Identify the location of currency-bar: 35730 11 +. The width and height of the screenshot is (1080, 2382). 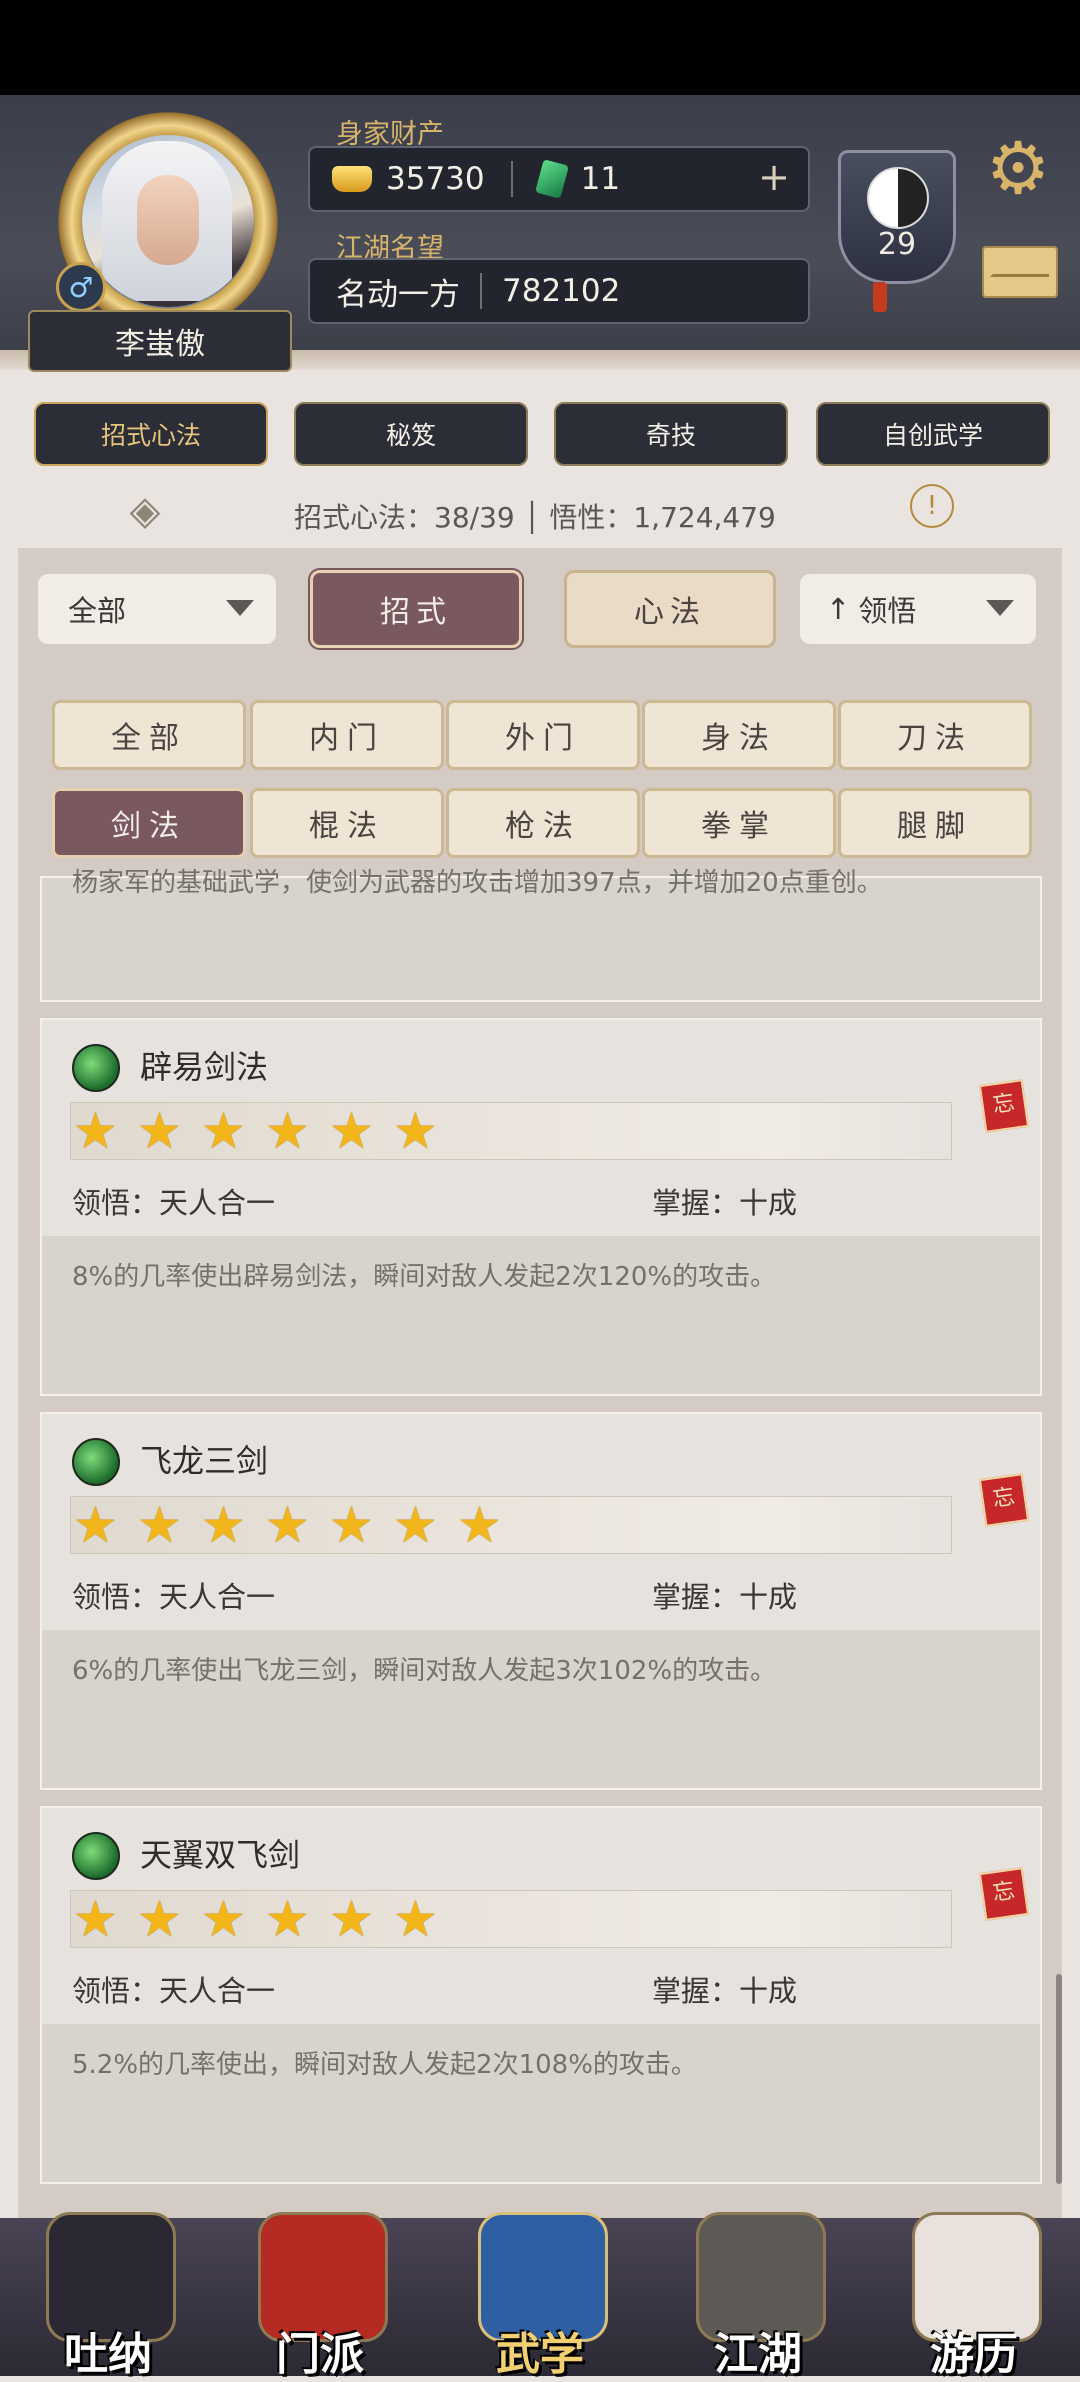
(559, 179).